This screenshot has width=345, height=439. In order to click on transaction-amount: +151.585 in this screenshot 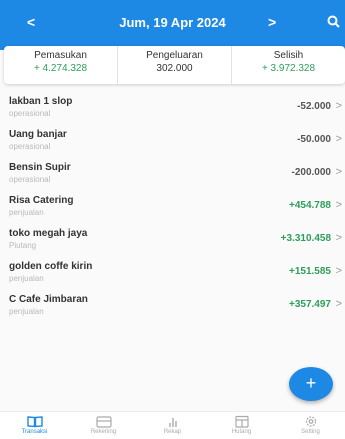, I will do `click(310, 271)`.